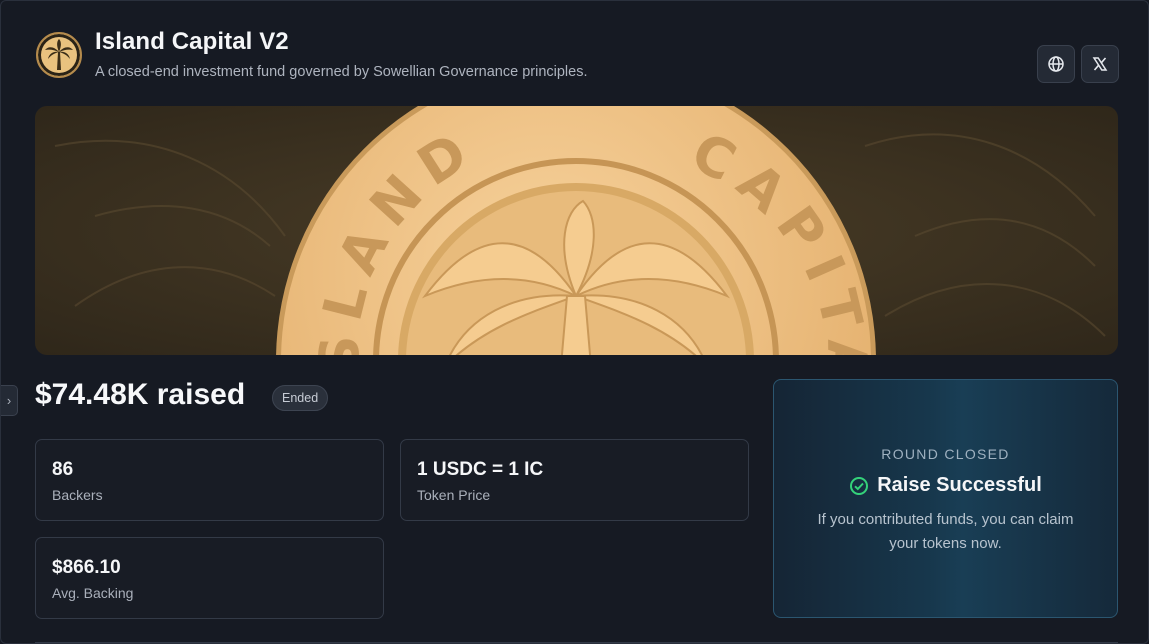 Image resolution: width=1149 pixels, height=644 pixels. Describe the element at coordinates (192, 41) in the screenshot. I see `project-title: Island Capital V2` at that location.